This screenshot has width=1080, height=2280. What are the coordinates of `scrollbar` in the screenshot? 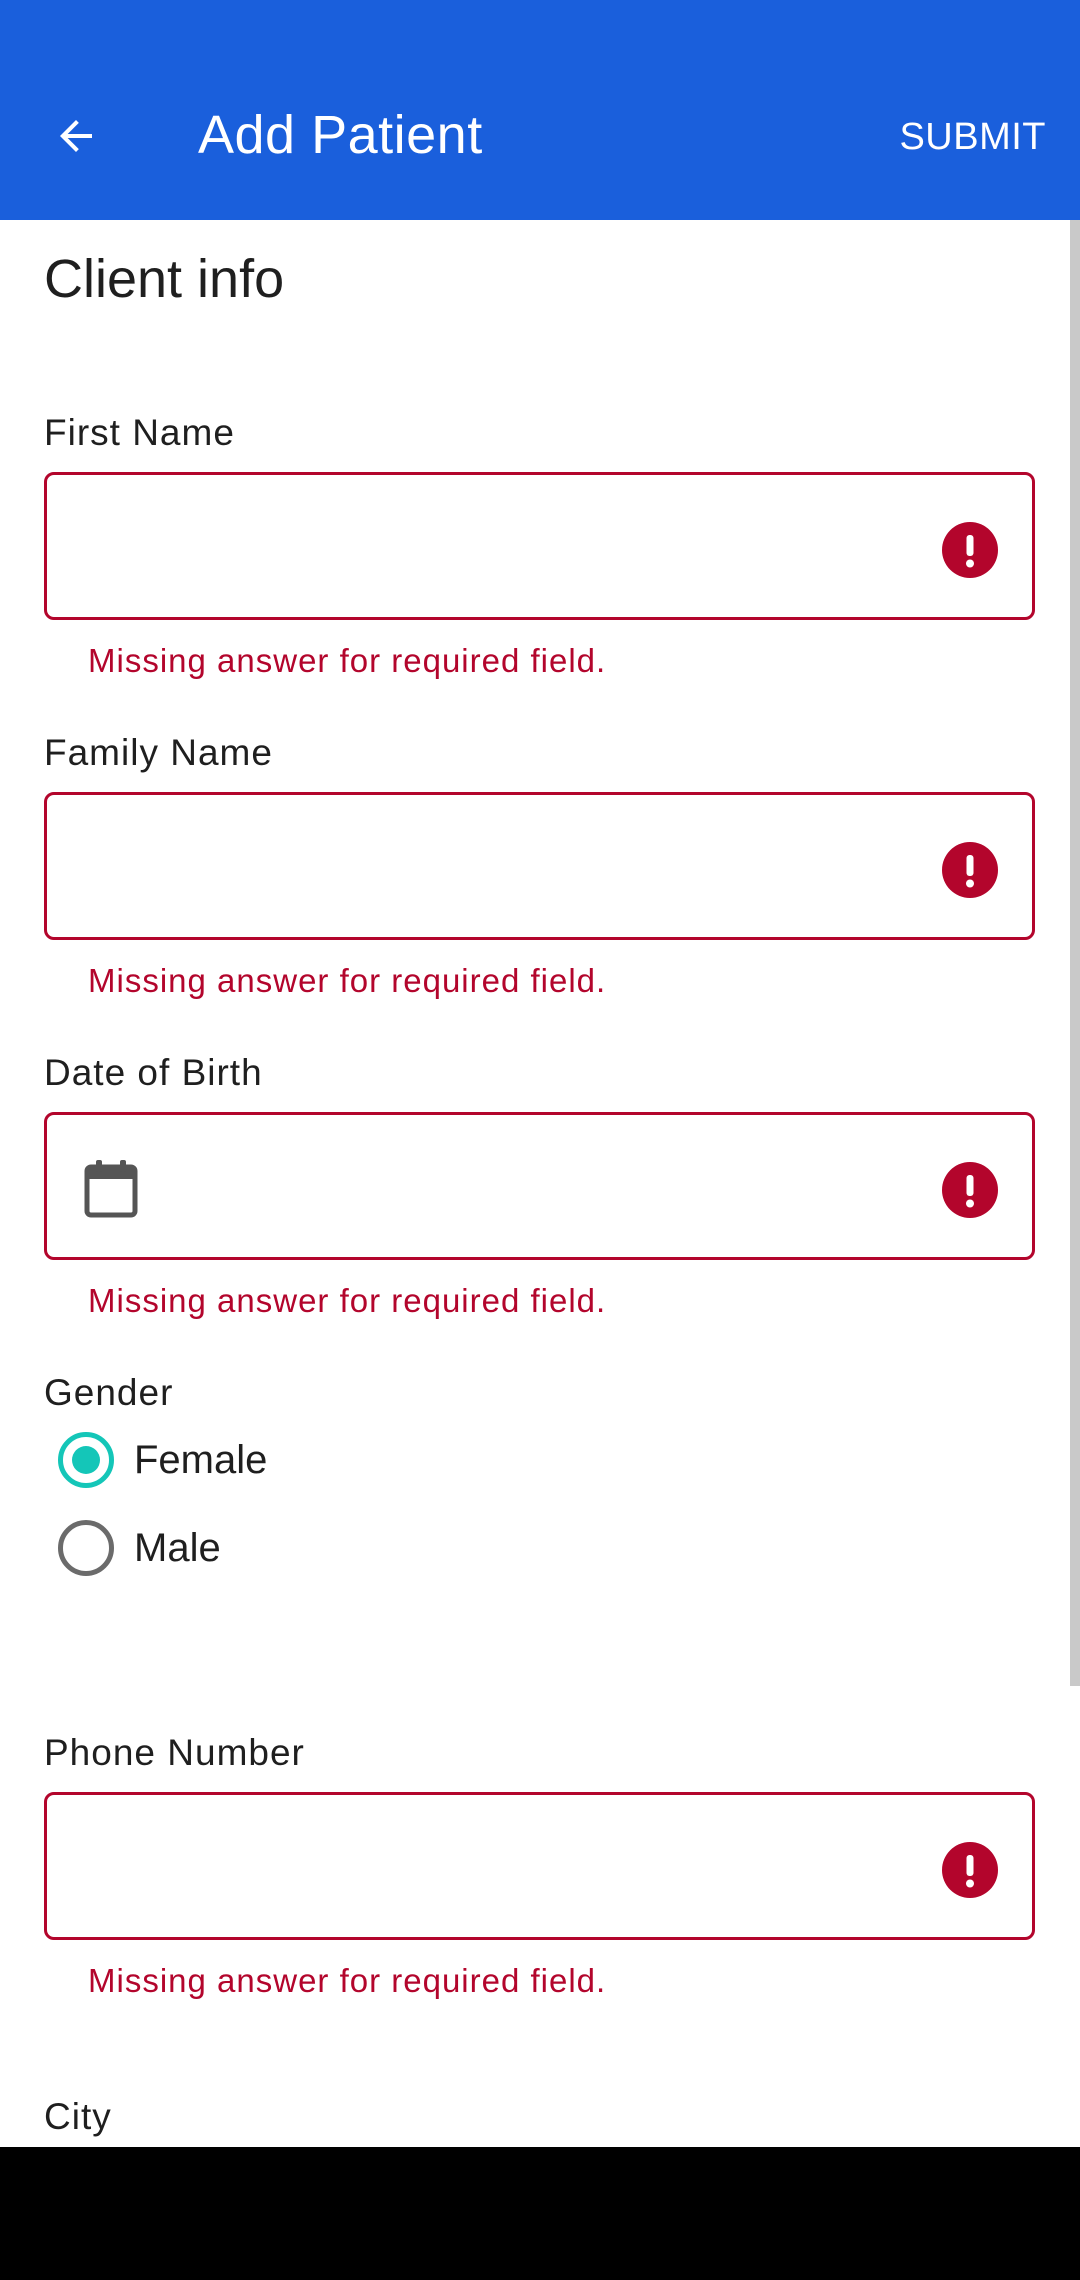 It's located at (1075, 953).